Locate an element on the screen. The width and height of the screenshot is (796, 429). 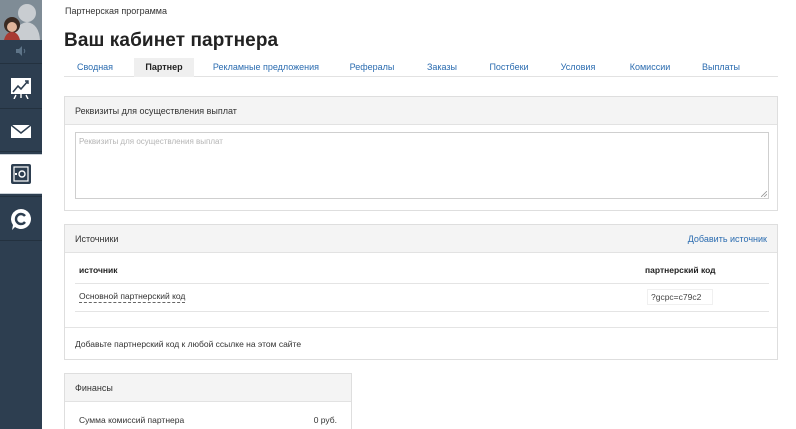
resize-grip-icon is located at coordinates (764, 194).